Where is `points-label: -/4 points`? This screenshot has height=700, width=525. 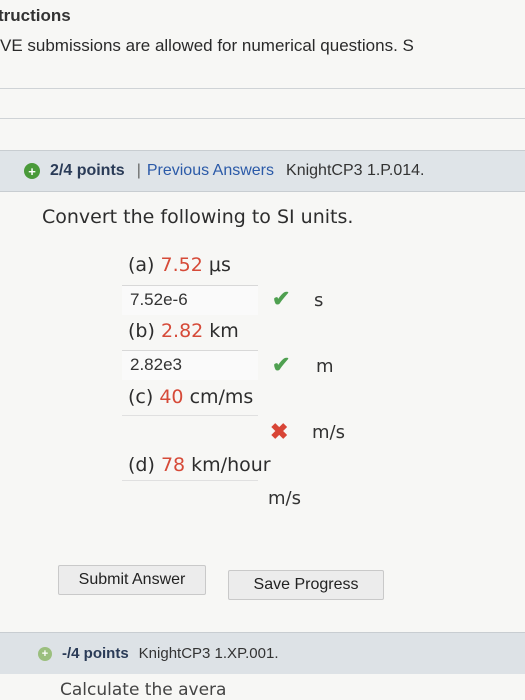
points-label: -/4 points is located at coordinates (95, 653).